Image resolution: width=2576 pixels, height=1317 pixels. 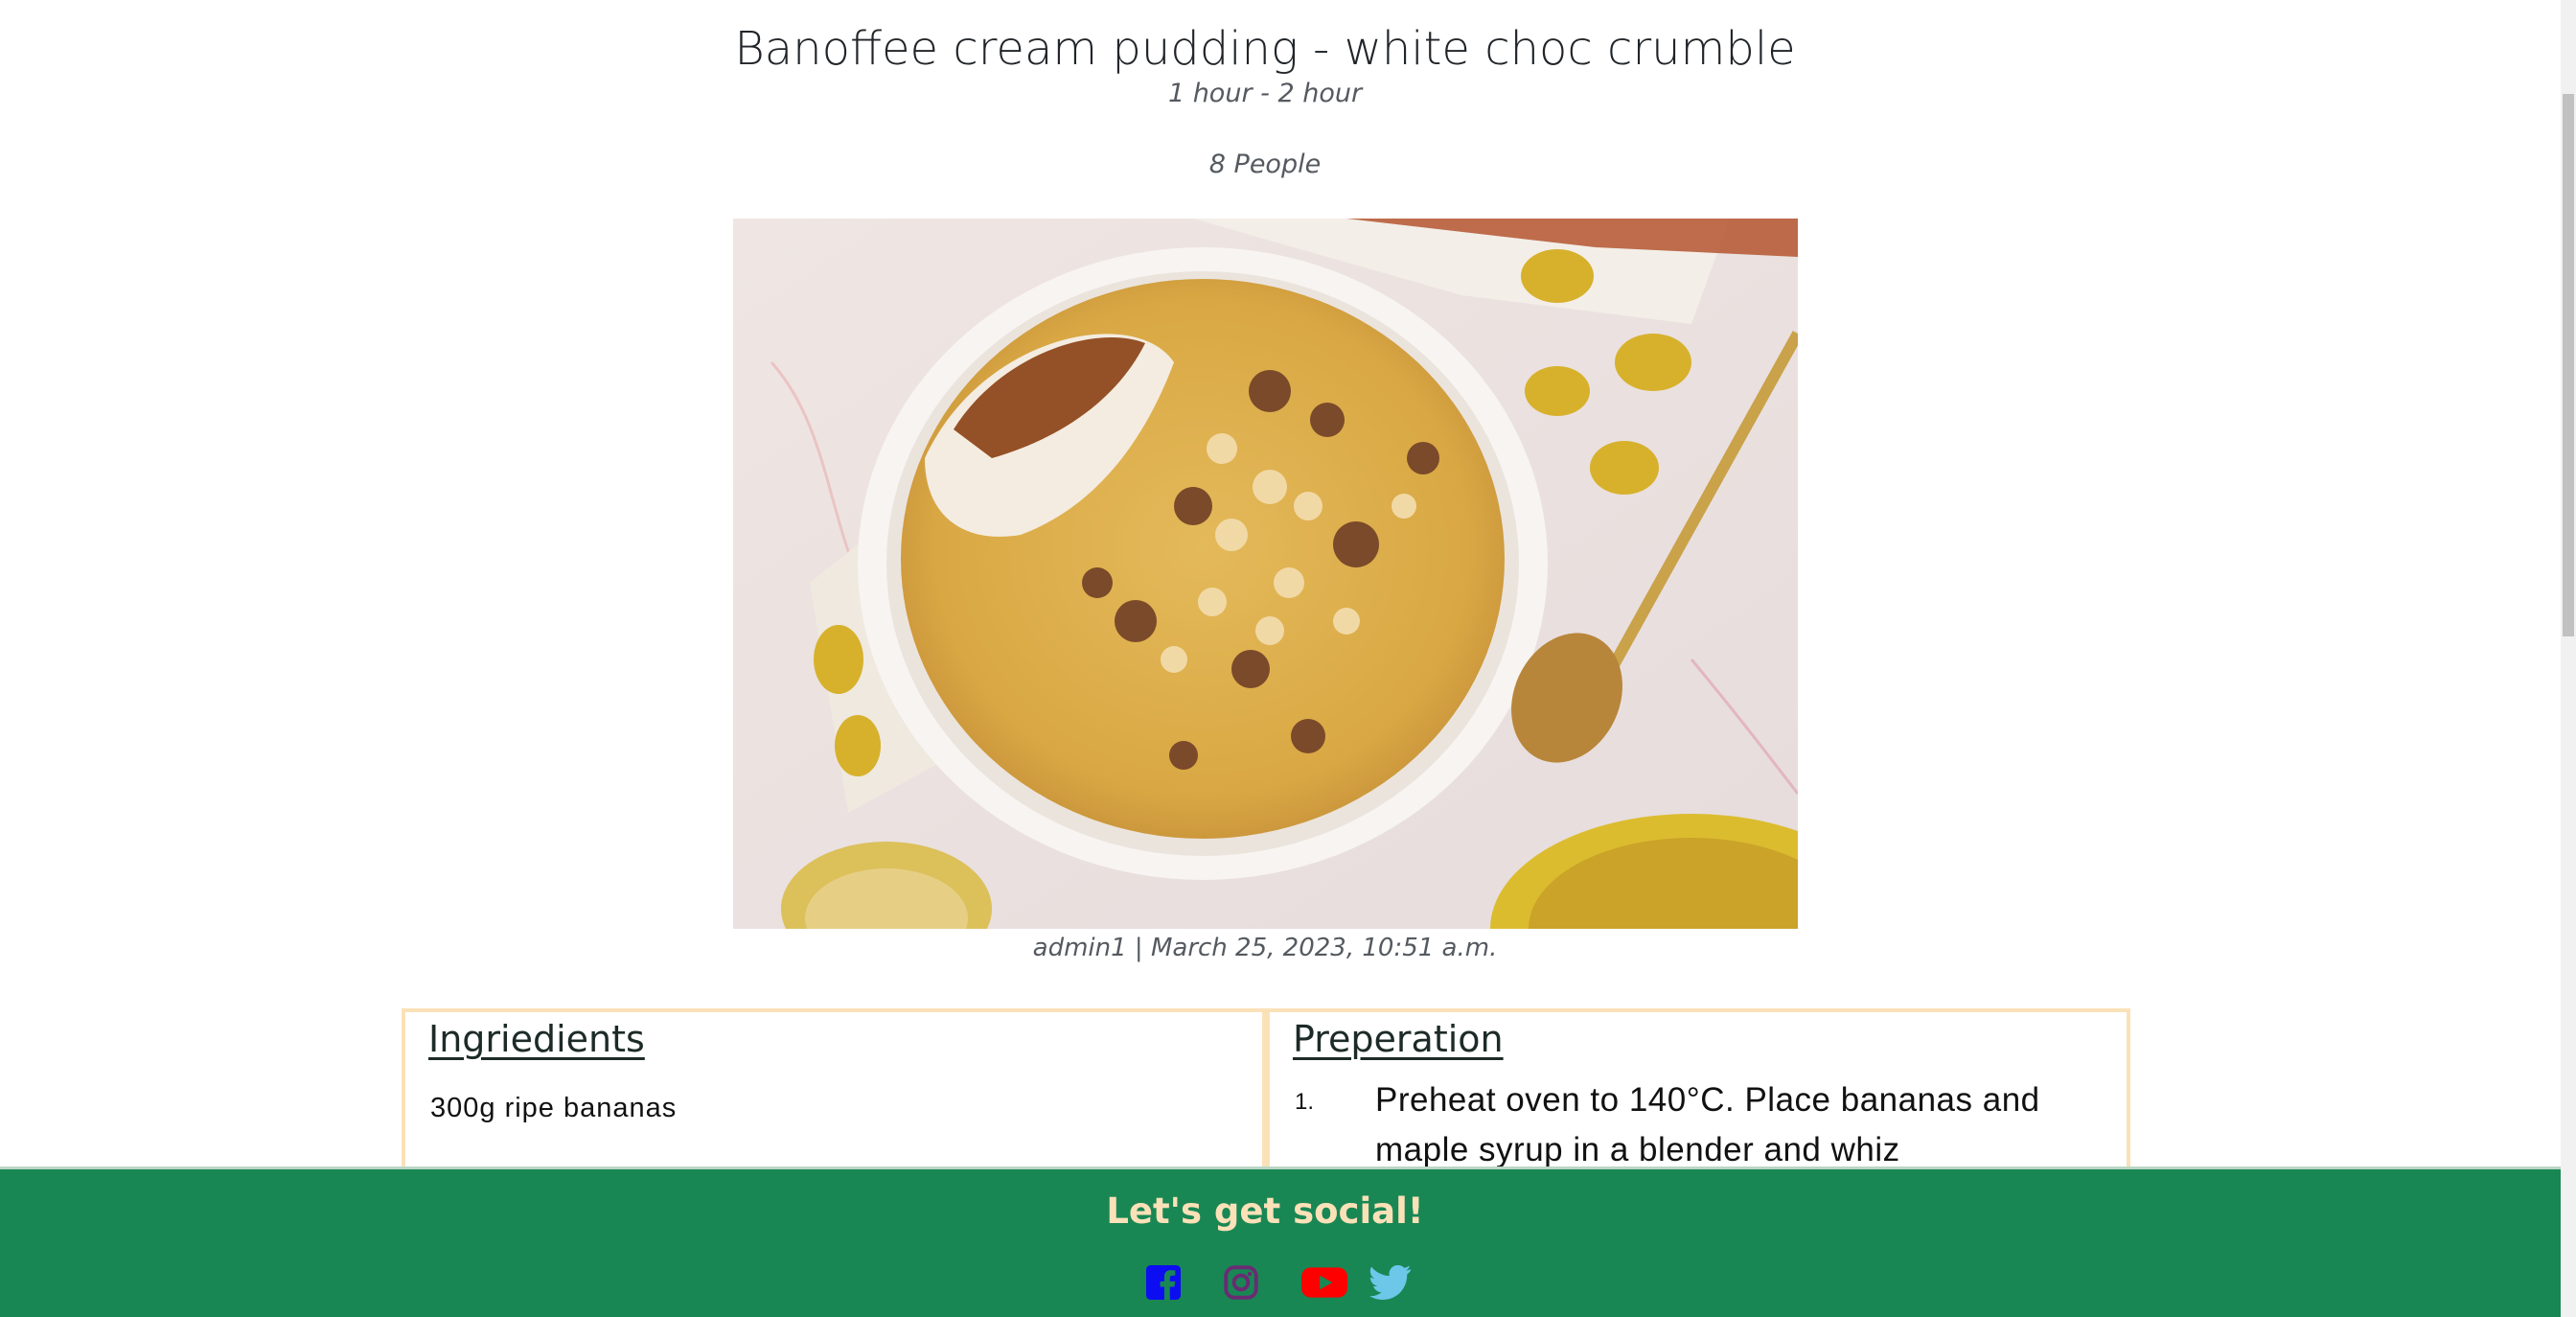 I want to click on footer: Let's get social!, so click(x=1280, y=1242).